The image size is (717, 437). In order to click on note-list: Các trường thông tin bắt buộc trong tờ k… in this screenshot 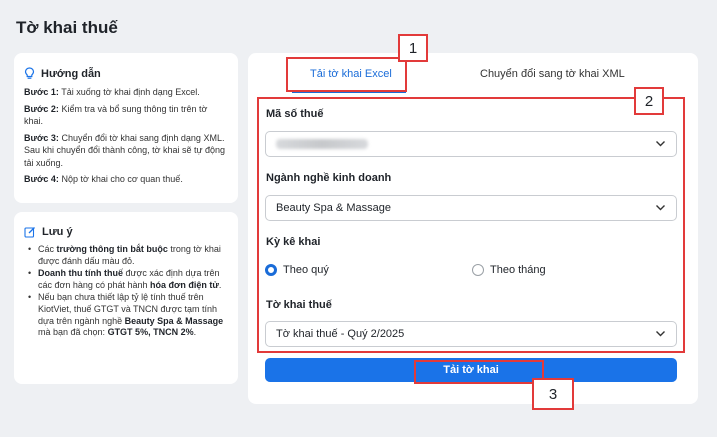, I will do `click(126, 291)`.